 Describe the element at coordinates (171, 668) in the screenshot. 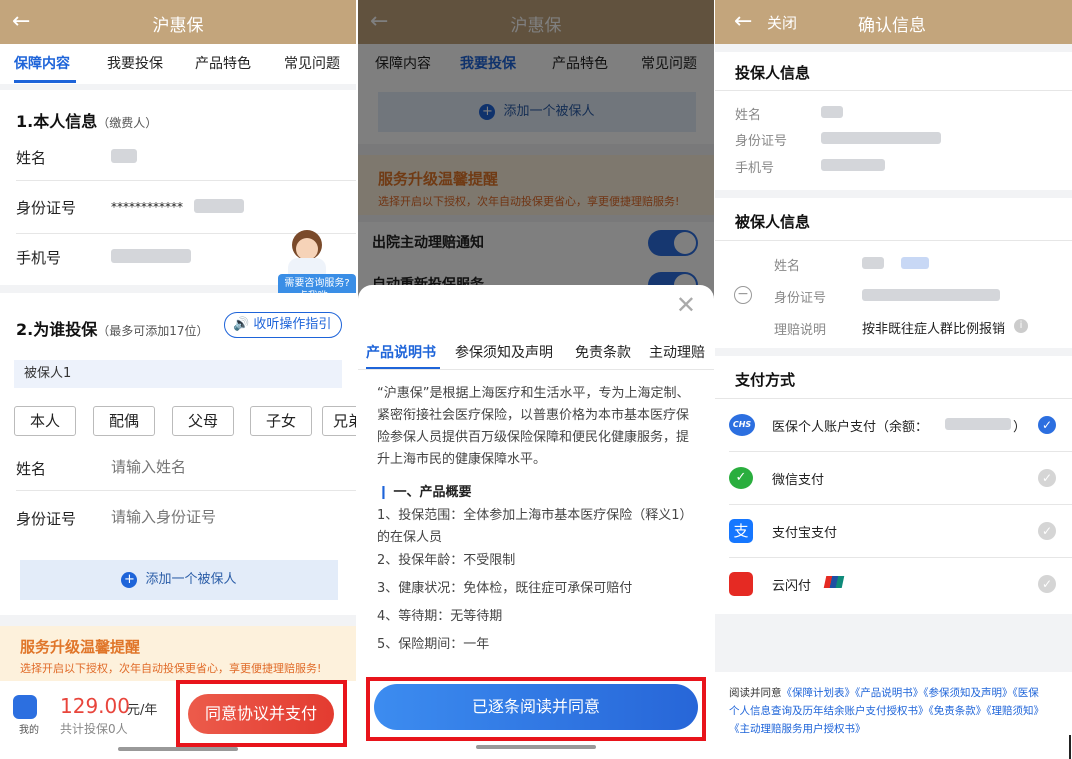

I see `promo-text: 选择开启以下授权，次年自动投保更省心，享更便捷理赔服务!` at that location.